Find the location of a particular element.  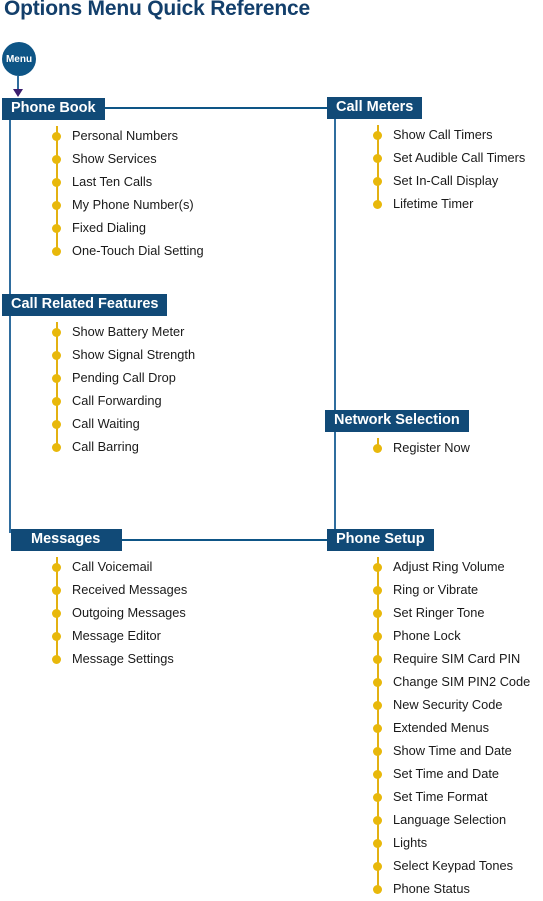

list-item-label: Language Selection is located at coordinates (450, 819).